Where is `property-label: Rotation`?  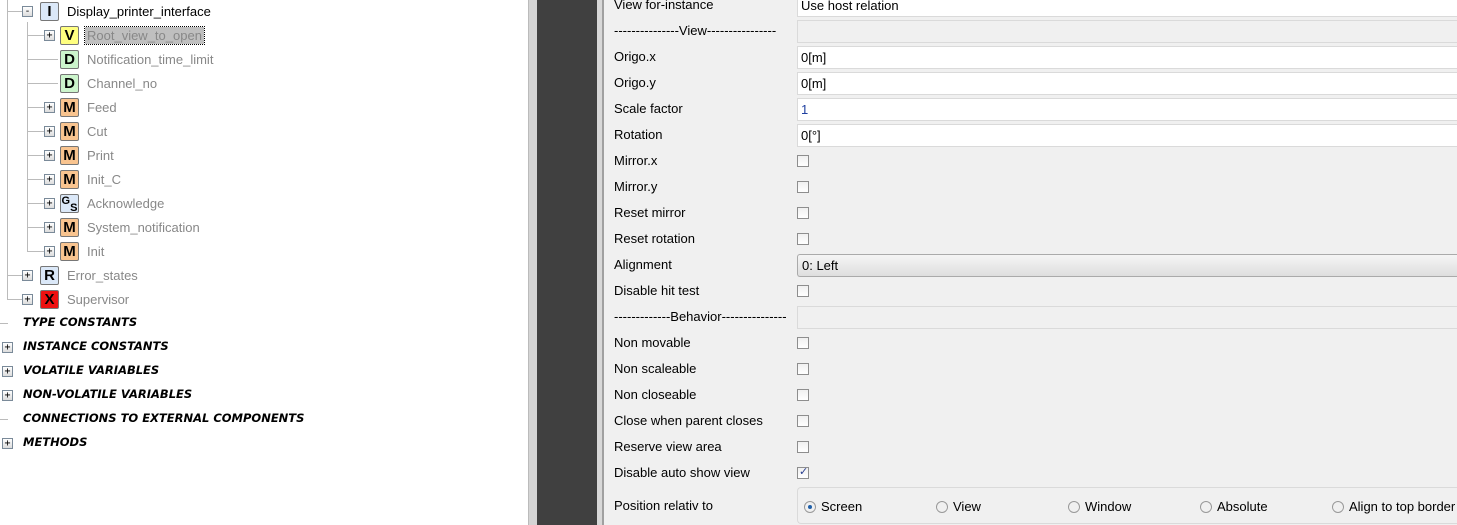 property-label: Rotation is located at coordinates (638, 134).